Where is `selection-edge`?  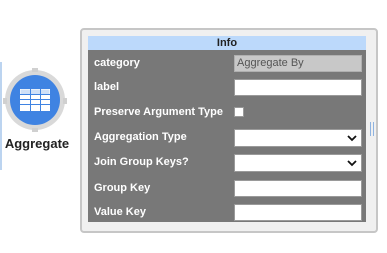 selection-edge is located at coordinates (1, 116).